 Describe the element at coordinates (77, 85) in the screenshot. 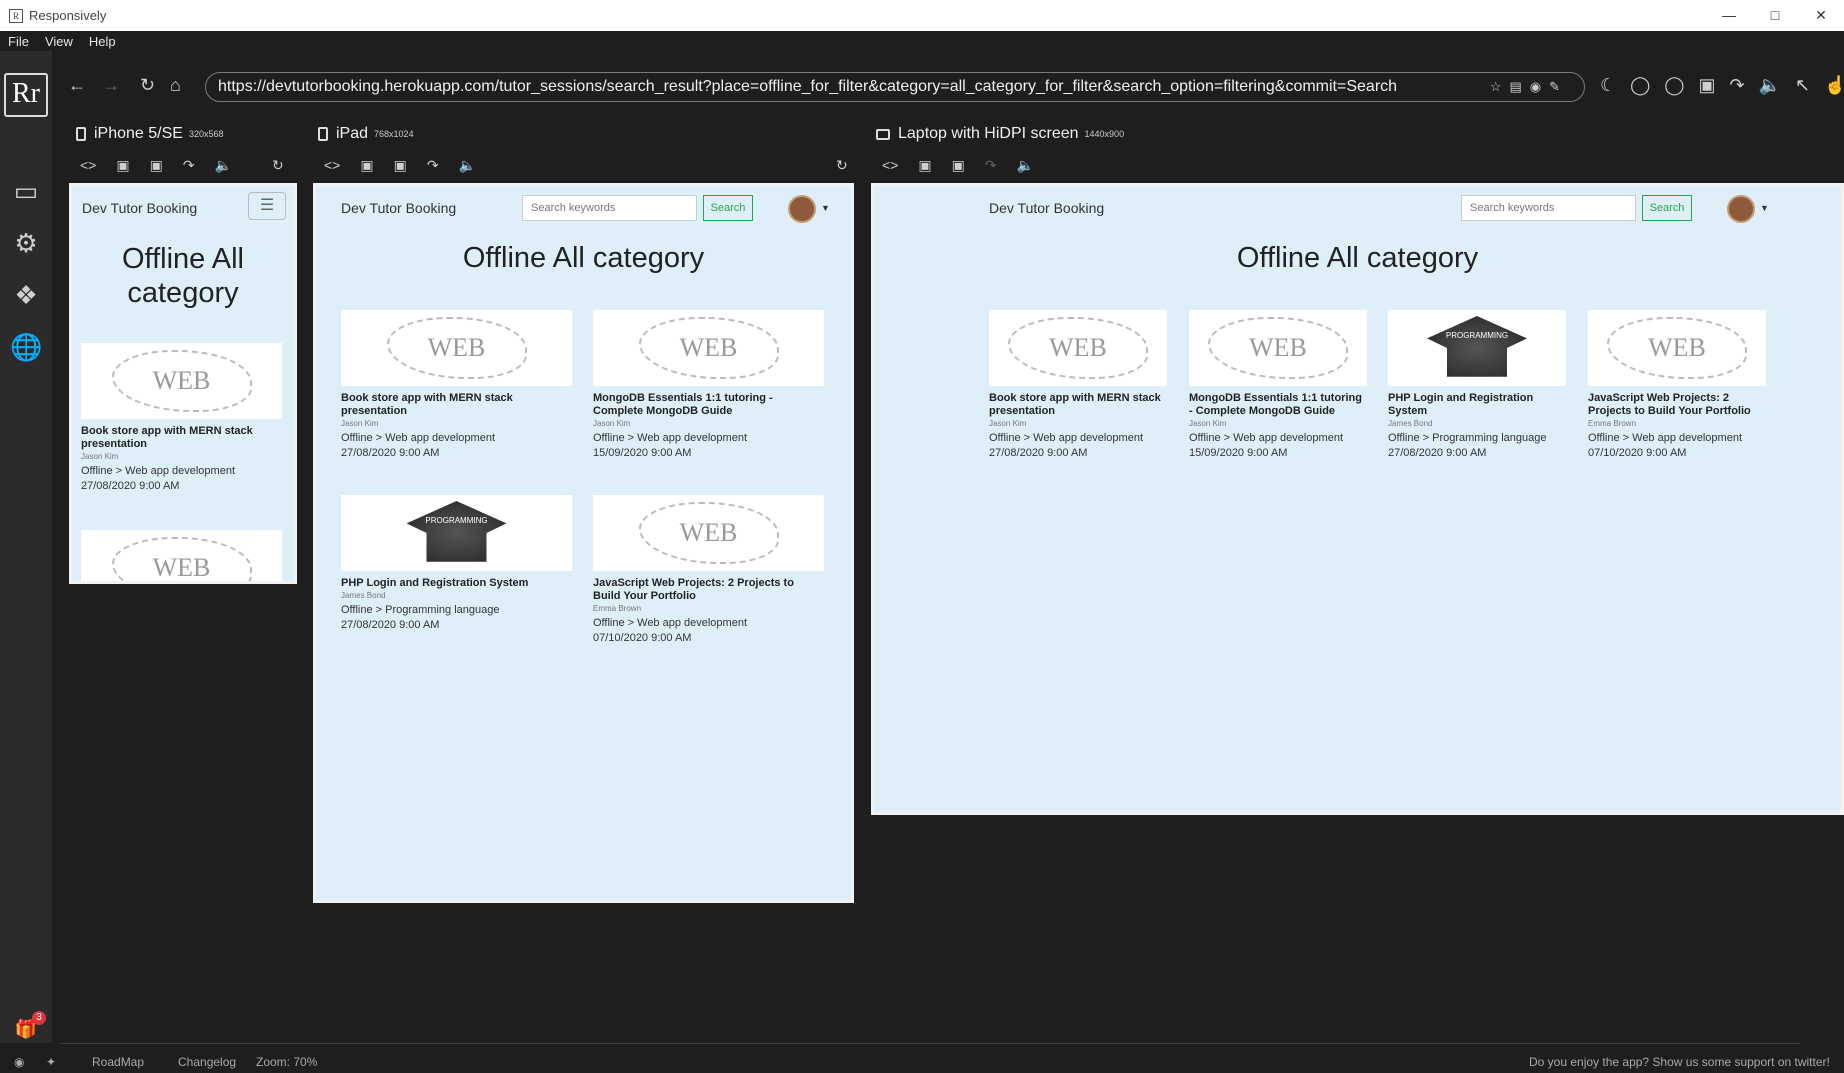

I see `back-arrow-icon: ←` at that location.